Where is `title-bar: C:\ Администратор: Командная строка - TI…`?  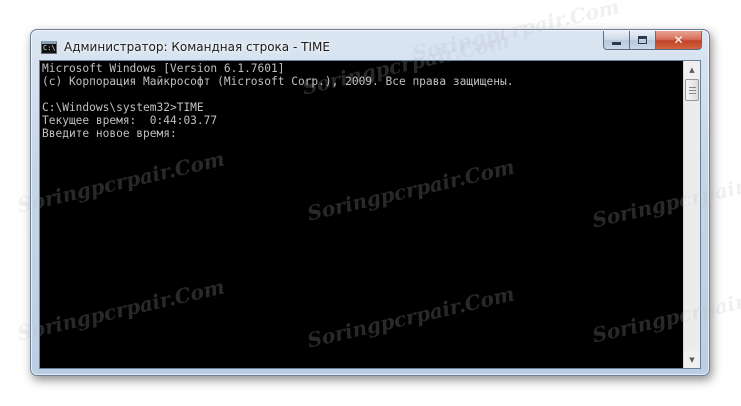
title-bar: C:\ Администратор: Командная строка - TI… is located at coordinates (370, 45).